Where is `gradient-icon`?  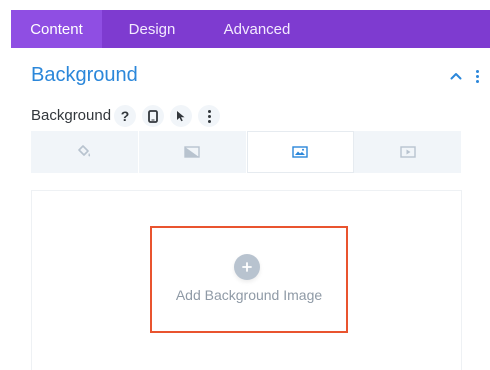
gradient-icon is located at coordinates (193, 152).